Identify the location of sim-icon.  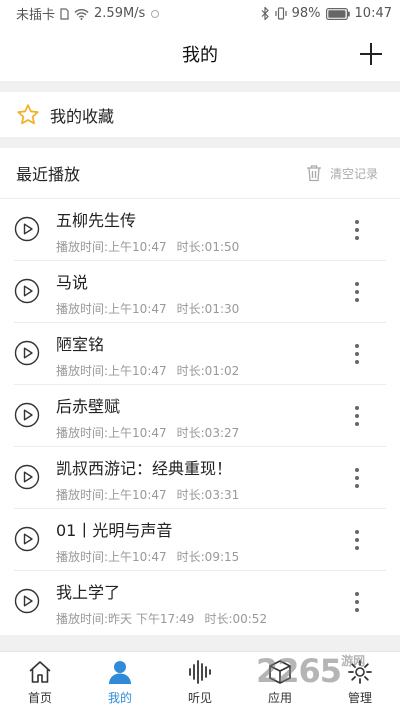
(64, 13).